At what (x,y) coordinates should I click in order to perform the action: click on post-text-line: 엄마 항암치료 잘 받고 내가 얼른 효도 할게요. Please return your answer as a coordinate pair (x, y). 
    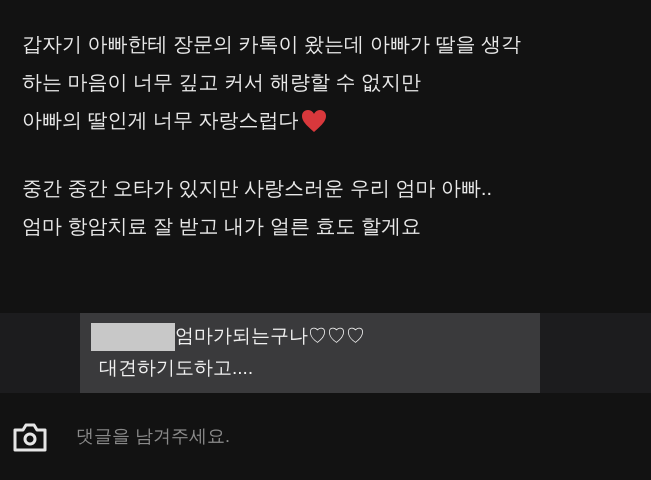
    Looking at the image, I should click on (221, 227).